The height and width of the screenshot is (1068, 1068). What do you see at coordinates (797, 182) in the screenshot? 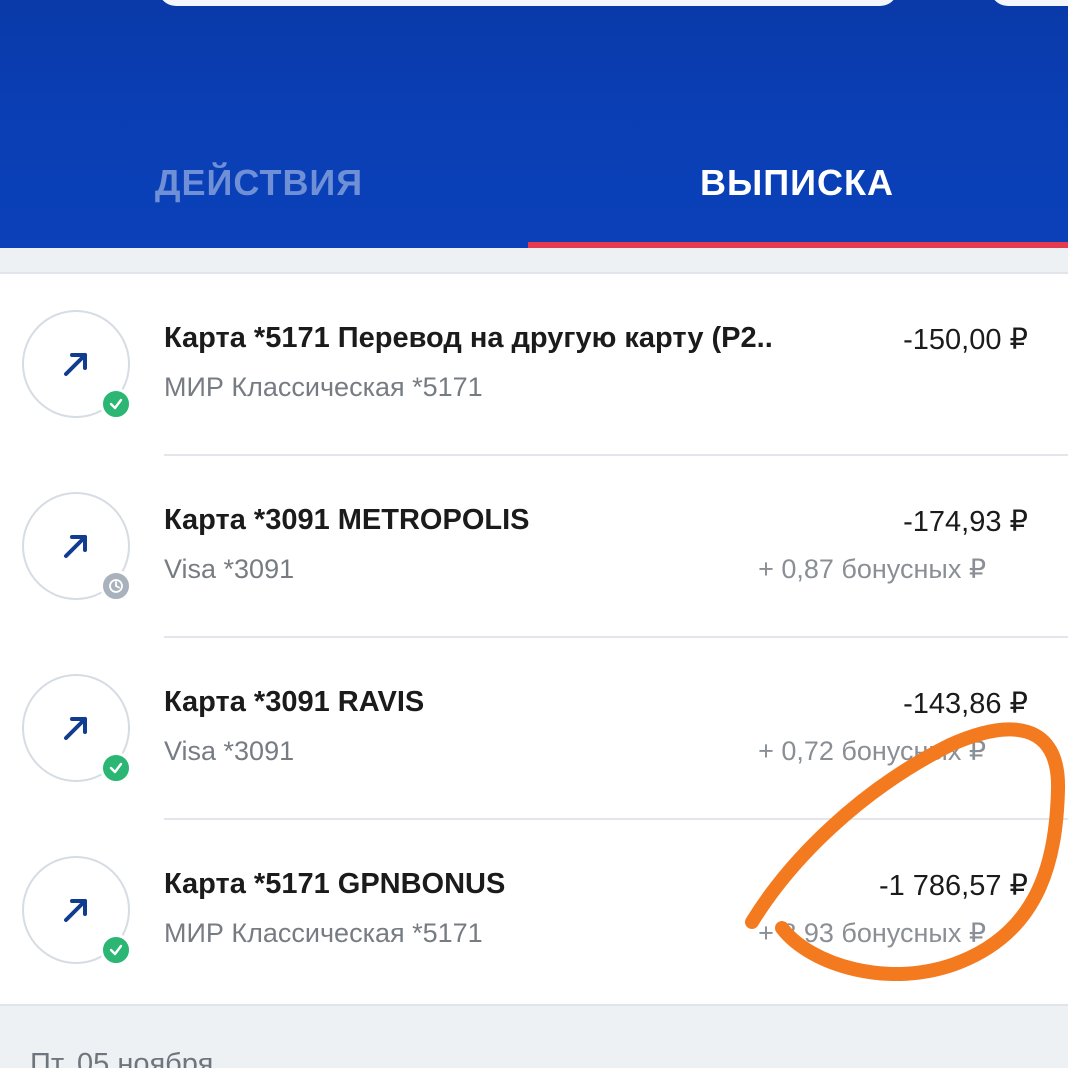
I see `tab-statement-label: ВЫПИСКА` at bounding box center [797, 182].